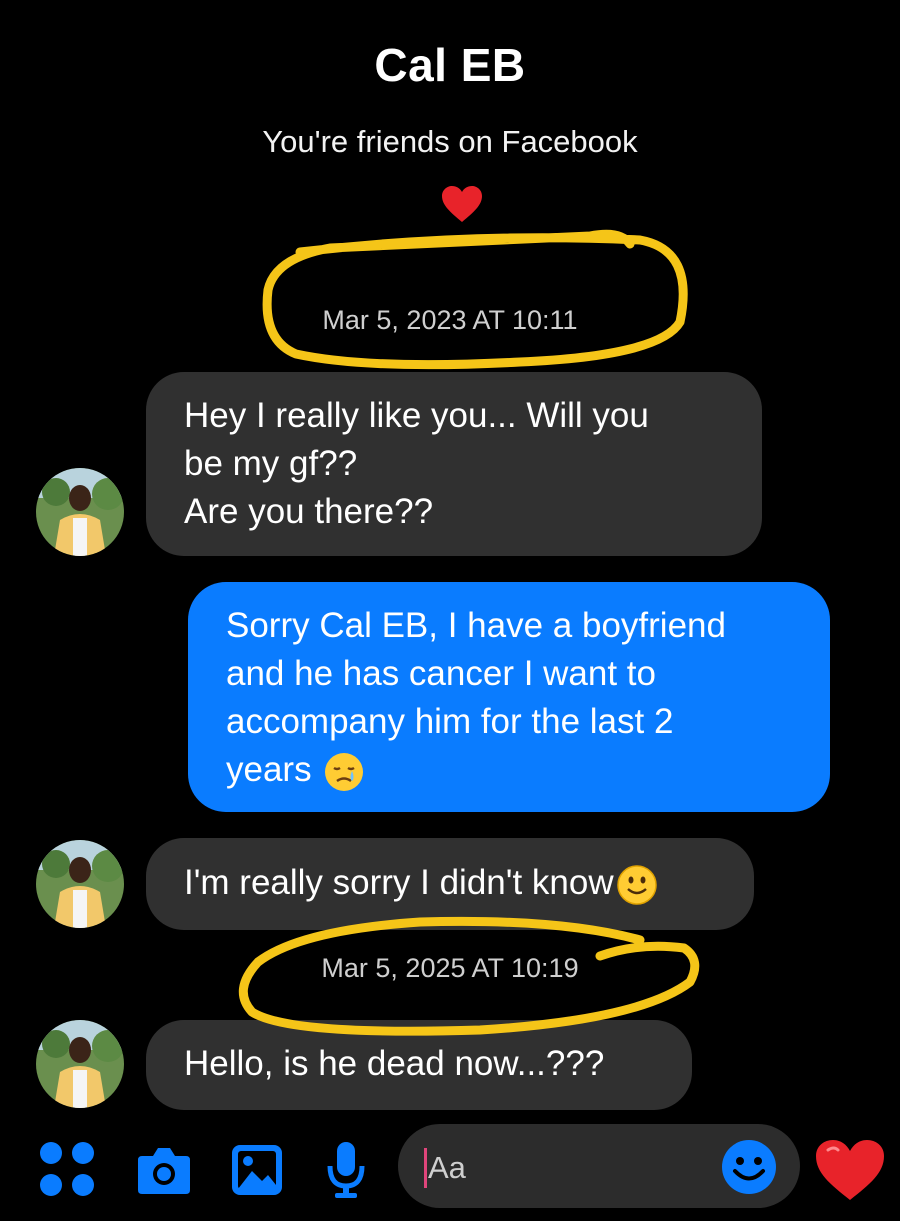  What do you see at coordinates (257, 1170) in the screenshot?
I see `gallery-icon` at bounding box center [257, 1170].